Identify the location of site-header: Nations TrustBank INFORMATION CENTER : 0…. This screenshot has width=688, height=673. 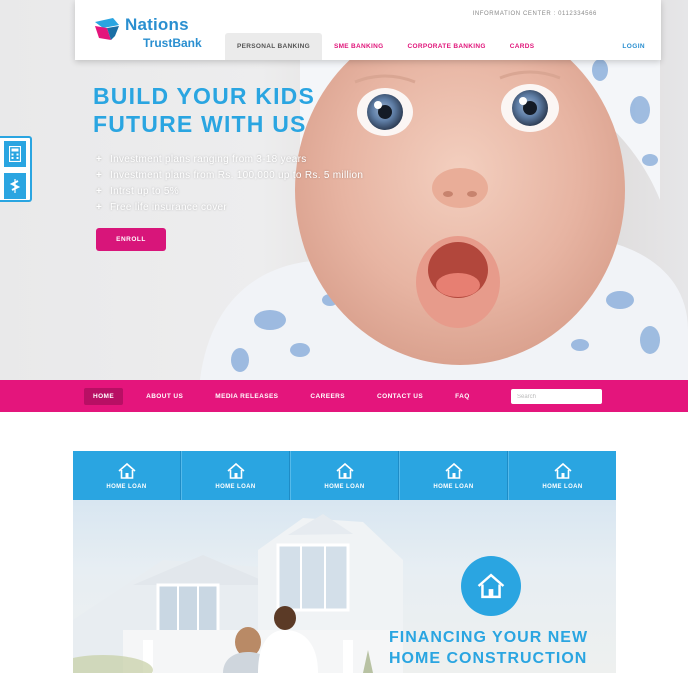
(368, 30).